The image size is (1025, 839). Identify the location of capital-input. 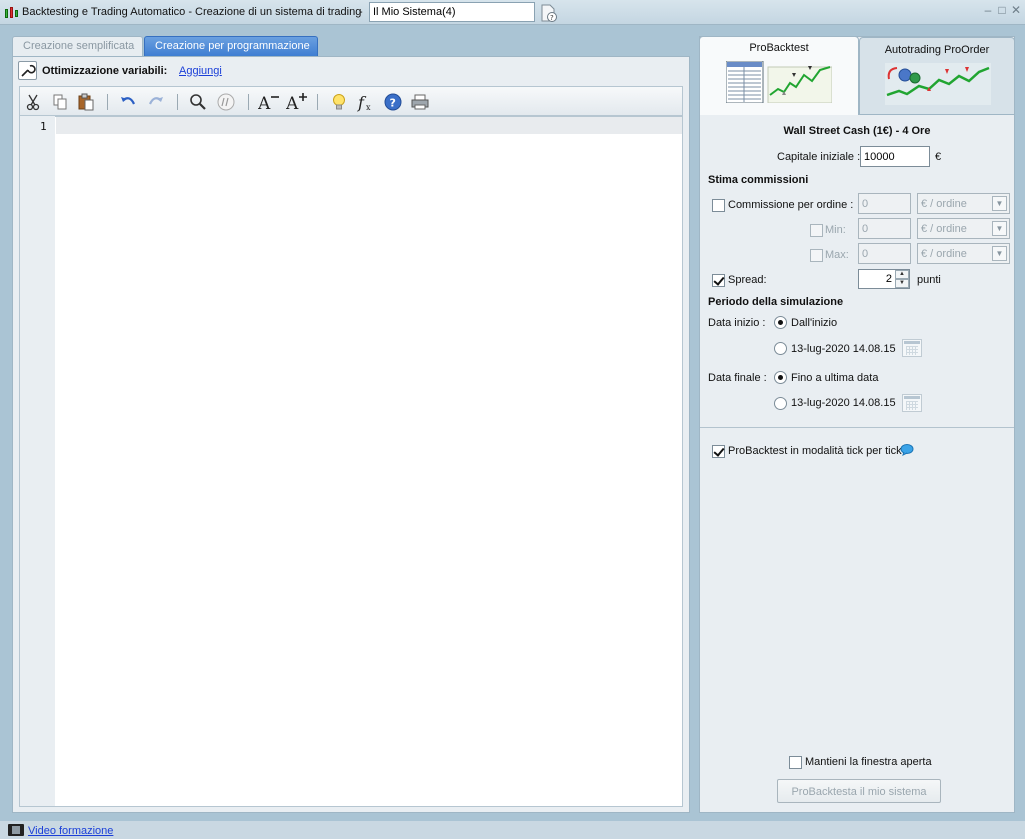
(895, 156).